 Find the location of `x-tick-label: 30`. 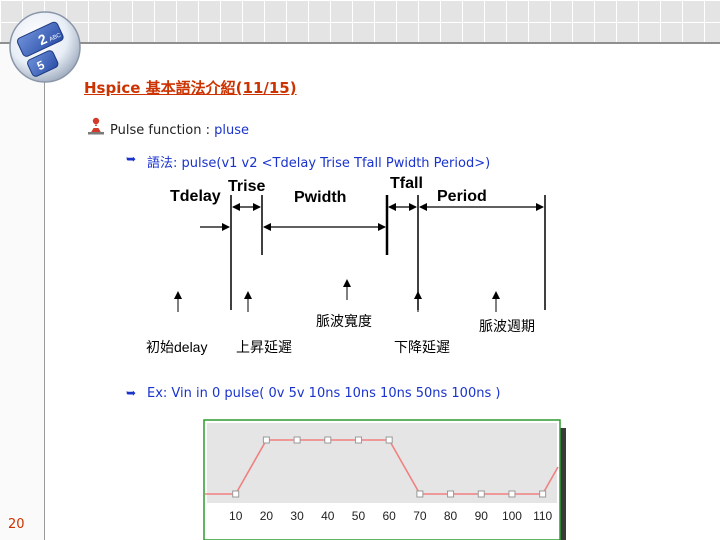

x-tick-label: 30 is located at coordinates (297, 516).